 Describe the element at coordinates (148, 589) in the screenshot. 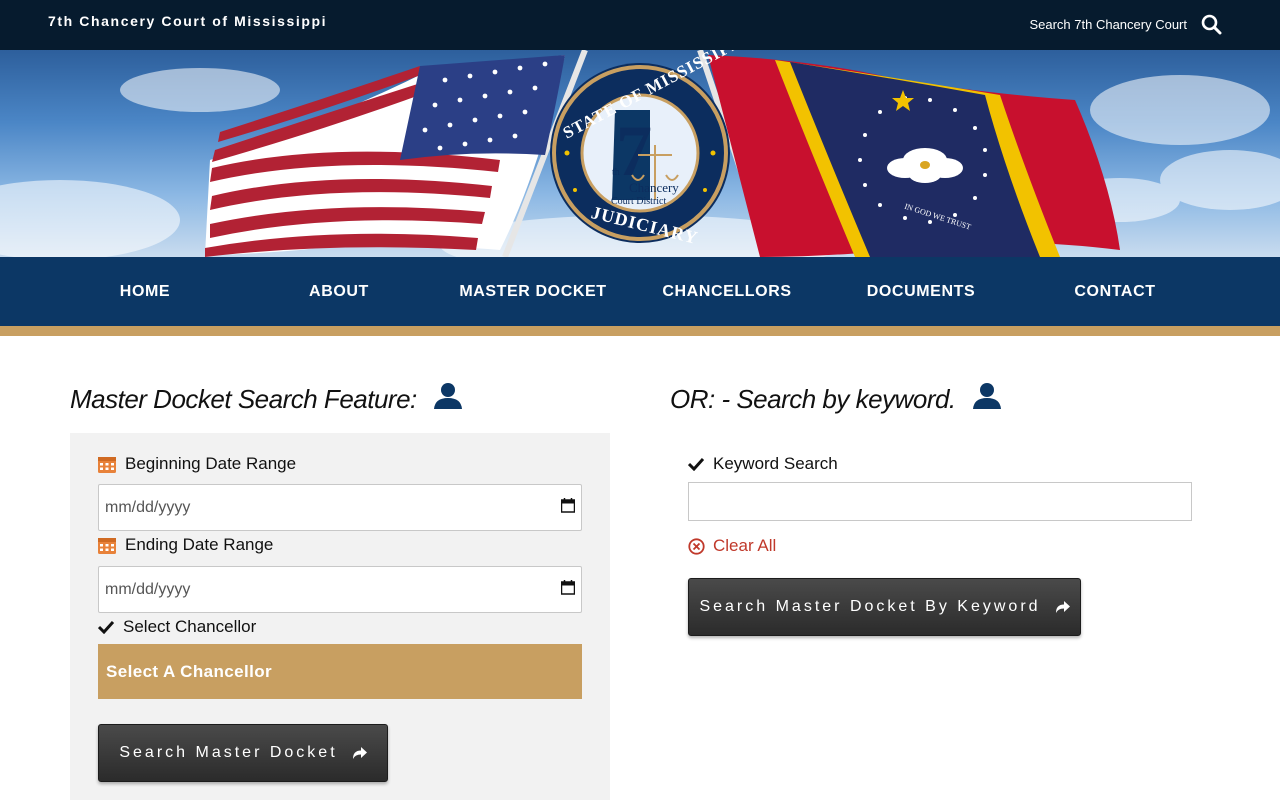

I see `end-date-placeholder: mm/dd/yyyy` at that location.